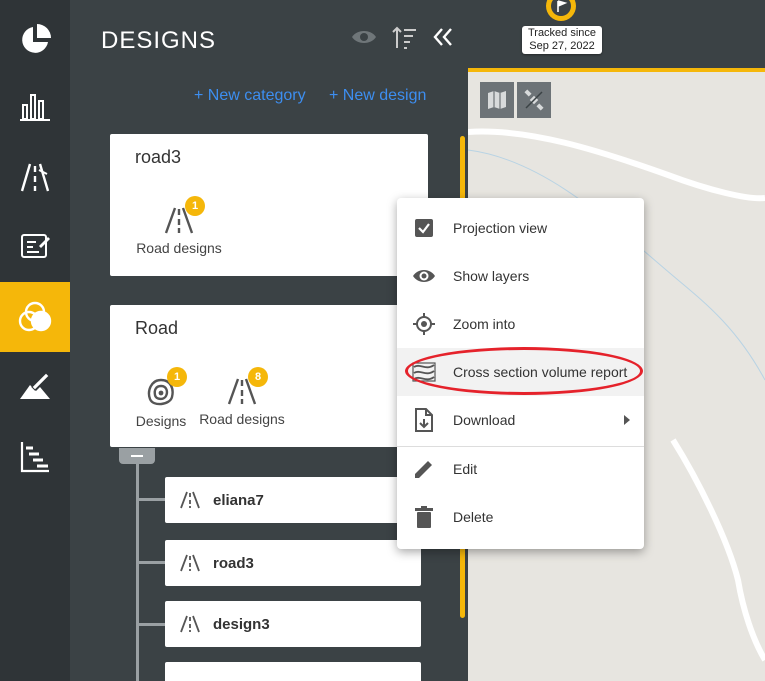 The image size is (765, 681). I want to click on collapse-toggle, so click(137, 456).